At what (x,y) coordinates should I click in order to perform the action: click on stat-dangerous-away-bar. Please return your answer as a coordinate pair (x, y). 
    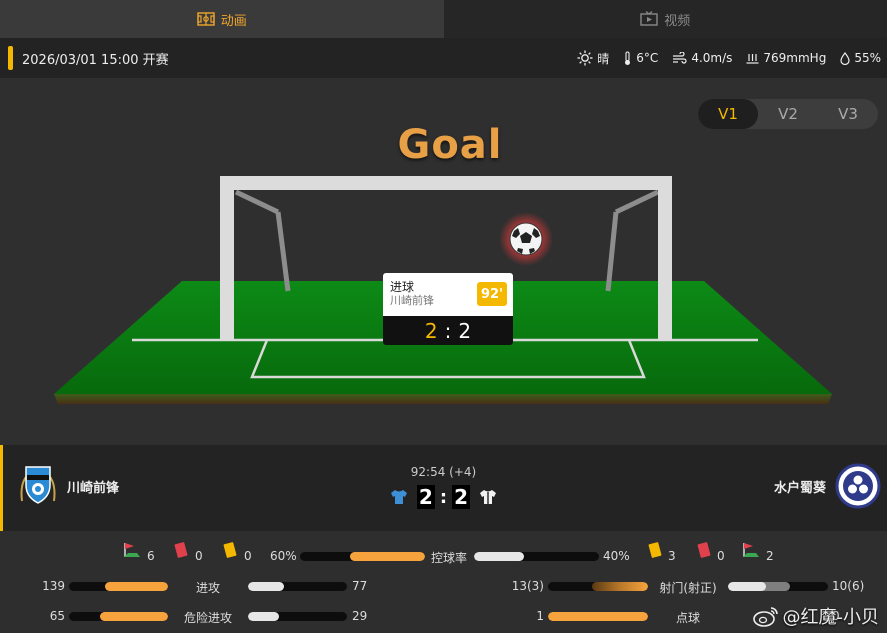
    Looking at the image, I should click on (297, 616).